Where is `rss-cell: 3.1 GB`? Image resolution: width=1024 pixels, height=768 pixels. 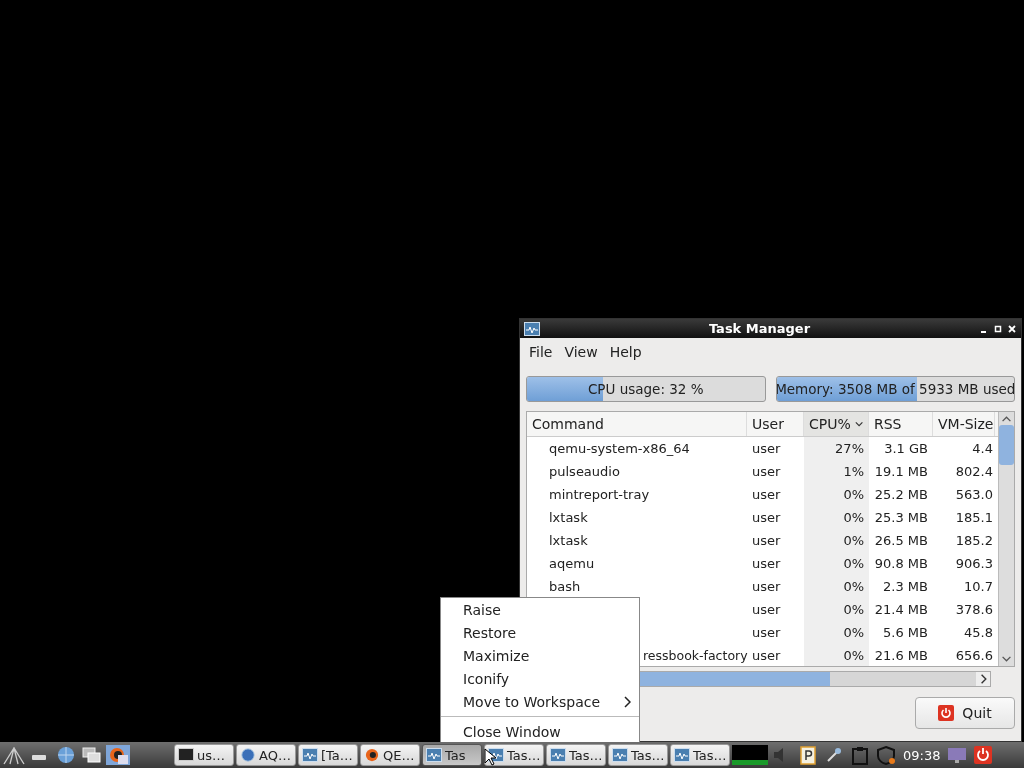
rss-cell: 3.1 GB is located at coordinates (906, 448).